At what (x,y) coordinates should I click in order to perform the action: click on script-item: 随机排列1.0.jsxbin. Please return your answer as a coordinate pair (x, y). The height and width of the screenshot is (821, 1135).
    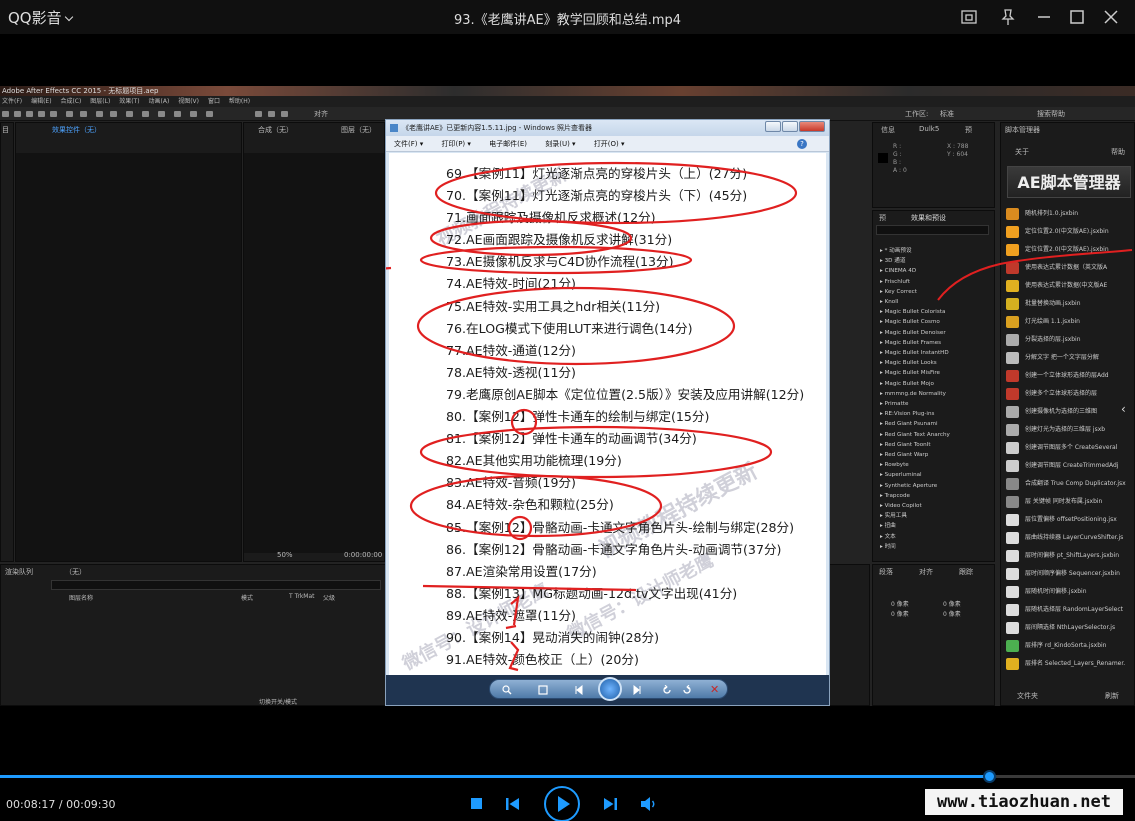
    Looking at the image, I should click on (1069, 214).